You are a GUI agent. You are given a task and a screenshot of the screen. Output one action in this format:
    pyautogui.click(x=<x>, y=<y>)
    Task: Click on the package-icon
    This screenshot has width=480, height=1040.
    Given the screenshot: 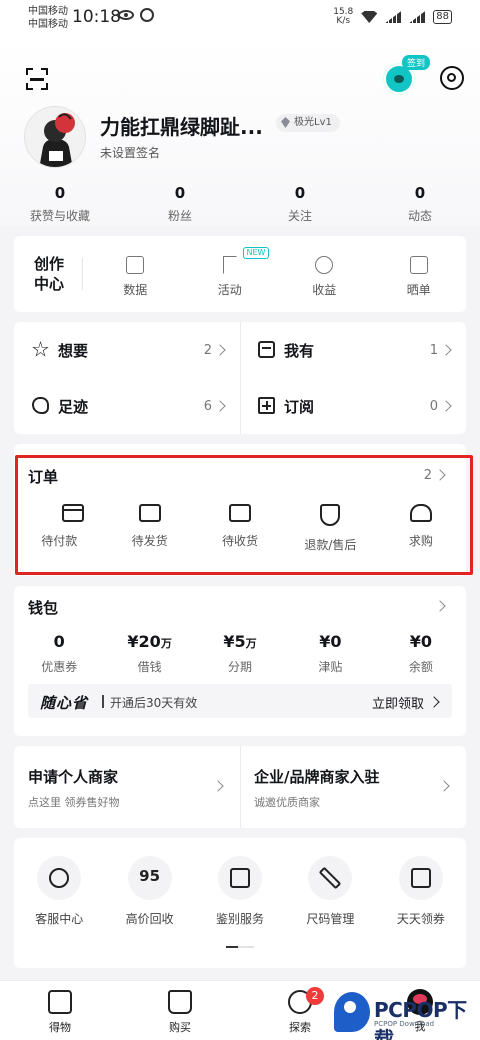 What is the action you would take?
    pyautogui.click(x=149, y=513)
    